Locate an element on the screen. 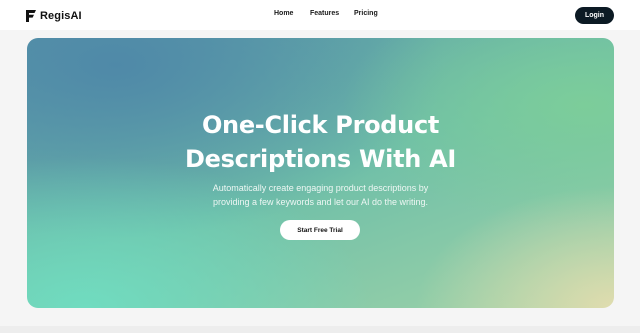 The width and height of the screenshot is (640, 333). nav-link-home: Home is located at coordinates (283, 13).